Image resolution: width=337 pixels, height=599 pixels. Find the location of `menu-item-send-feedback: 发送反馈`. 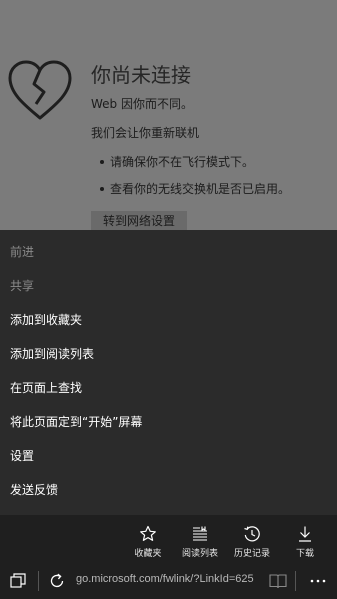

menu-item-send-feedback: 发送反馈 is located at coordinates (168, 490).